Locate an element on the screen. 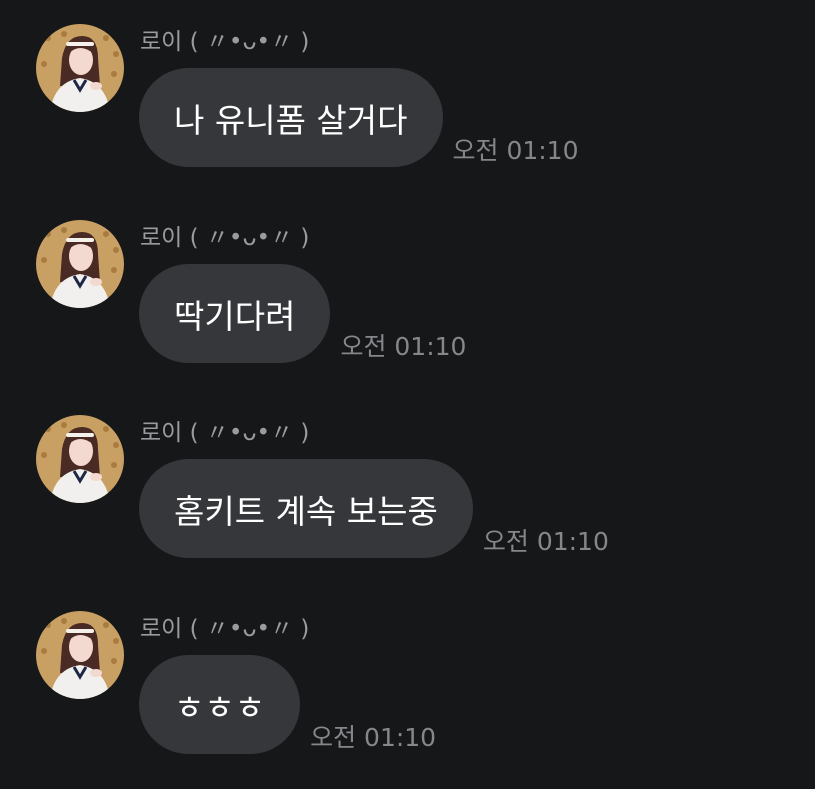 The height and width of the screenshot is (789, 815). message-bubble: ㅎㅎㅎ is located at coordinates (220, 704).